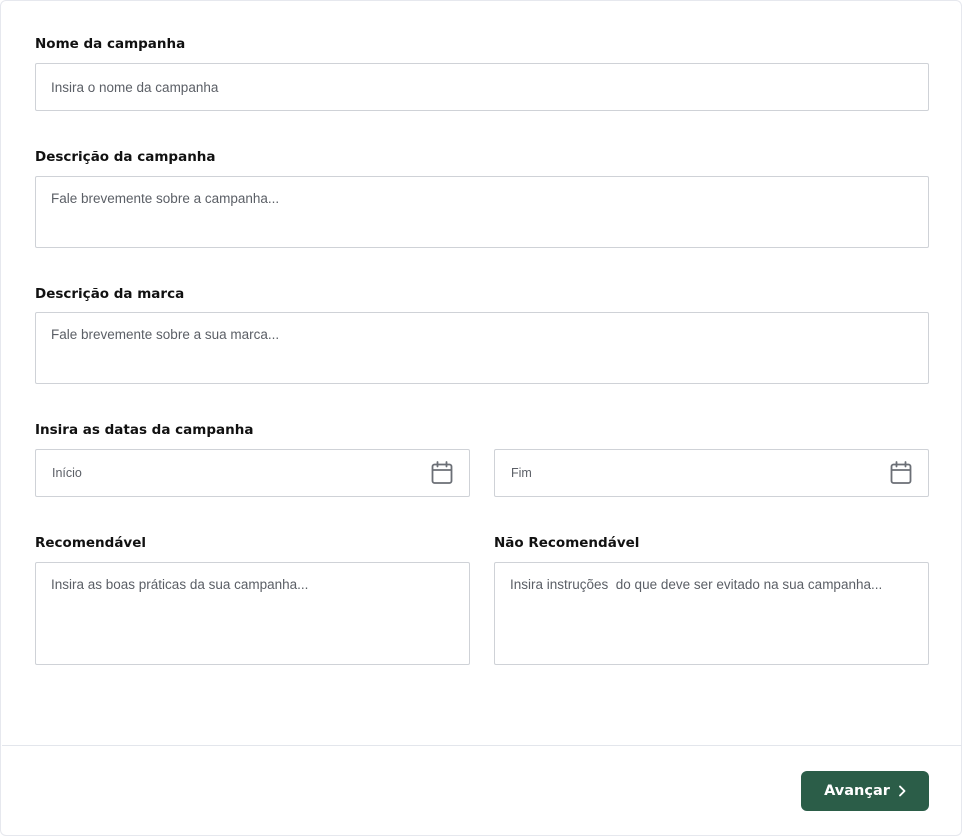 The width and height of the screenshot is (962, 836). I want to click on recommended-label: Recomendável, so click(91, 543).